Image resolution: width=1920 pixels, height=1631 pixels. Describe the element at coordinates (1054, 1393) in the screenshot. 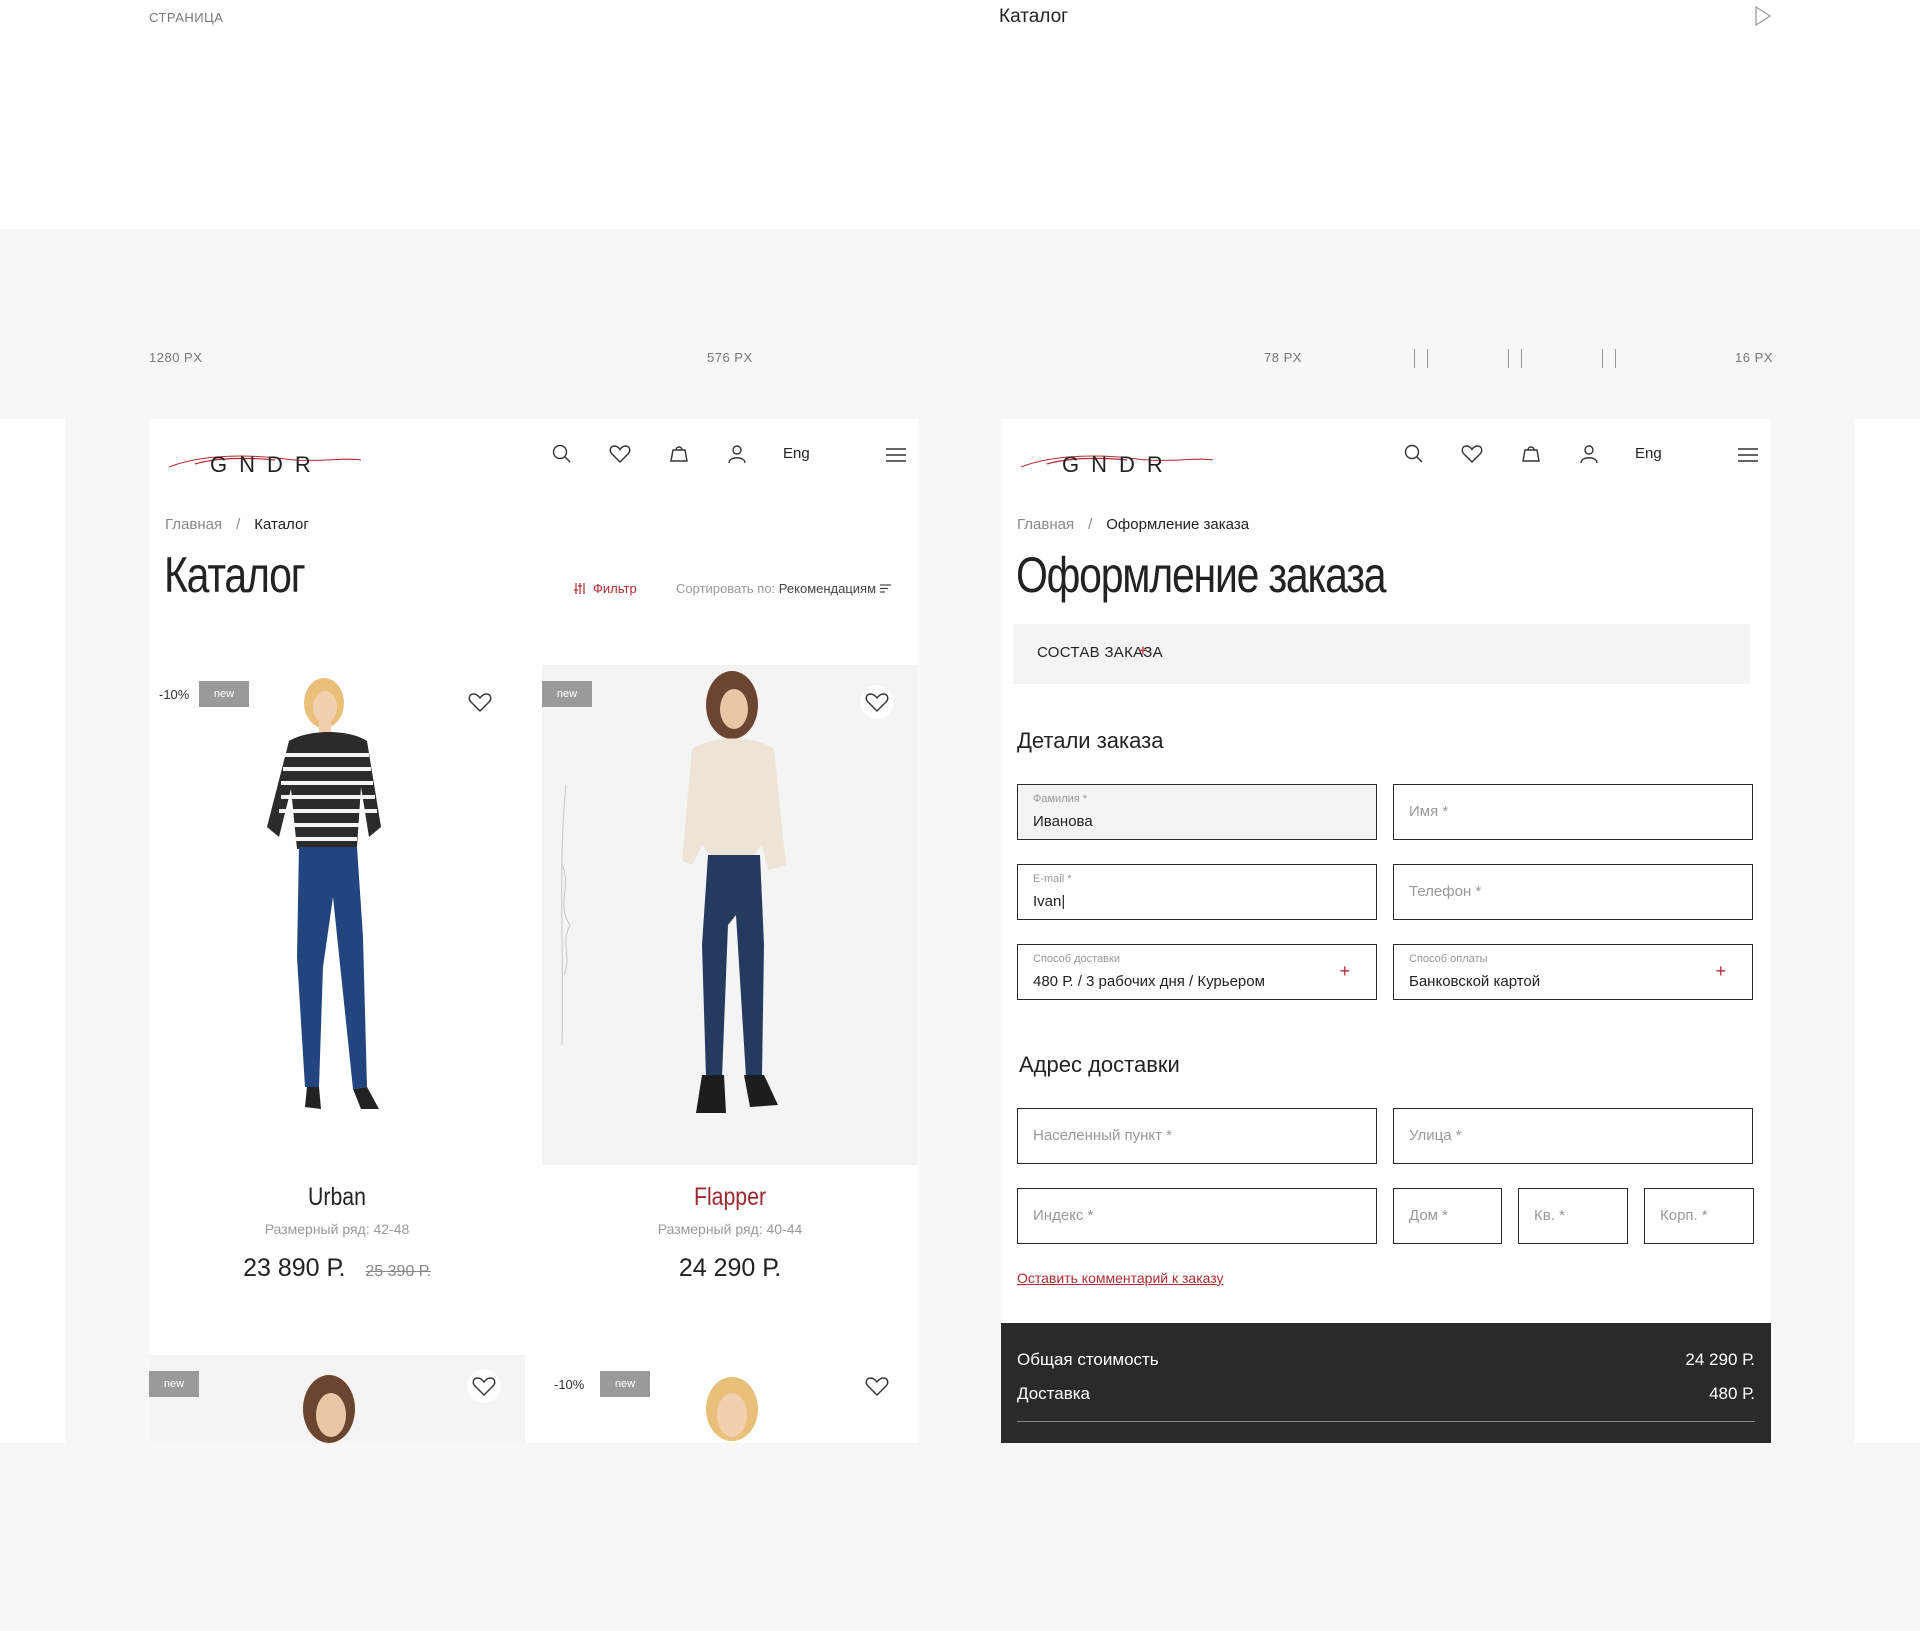

I see `delivery-cost-label: Доставка` at that location.